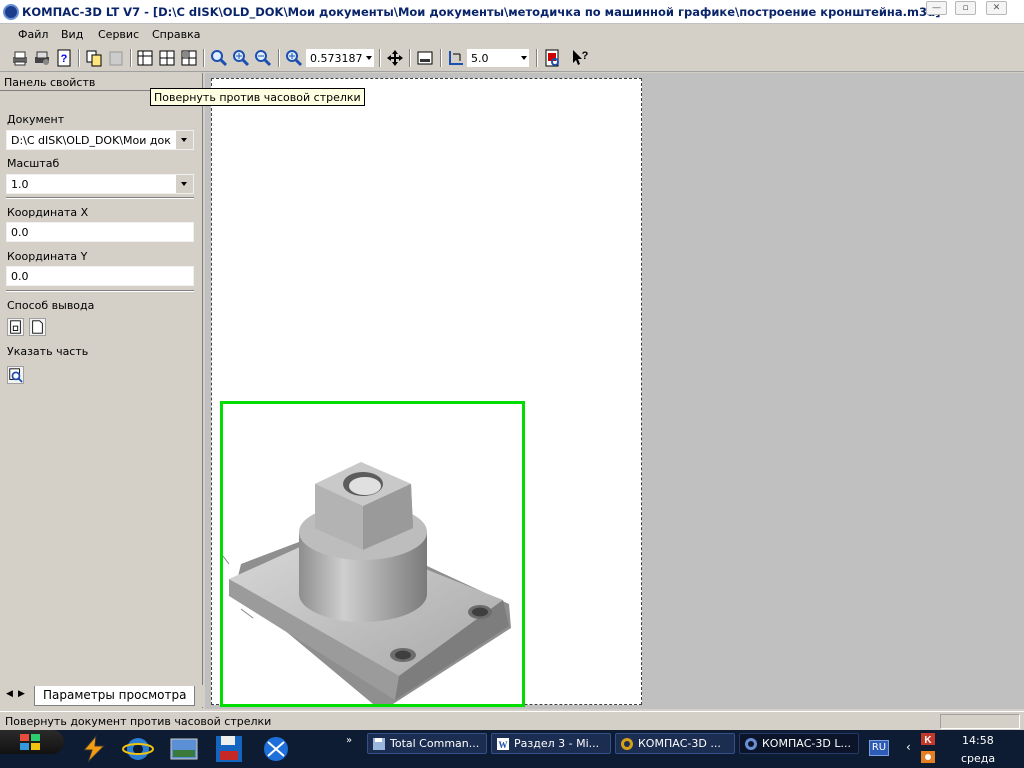  I want to click on tab-scroll-right-icon: ▶, so click(21, 694).